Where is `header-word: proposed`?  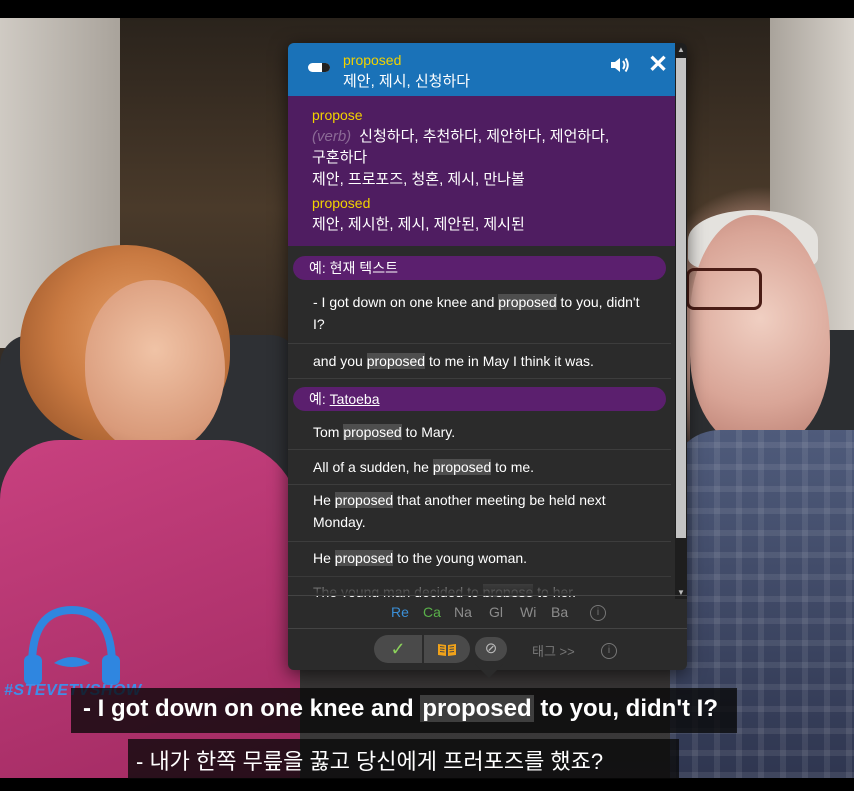
header-word: proposed is located at coordinates (372, 60).